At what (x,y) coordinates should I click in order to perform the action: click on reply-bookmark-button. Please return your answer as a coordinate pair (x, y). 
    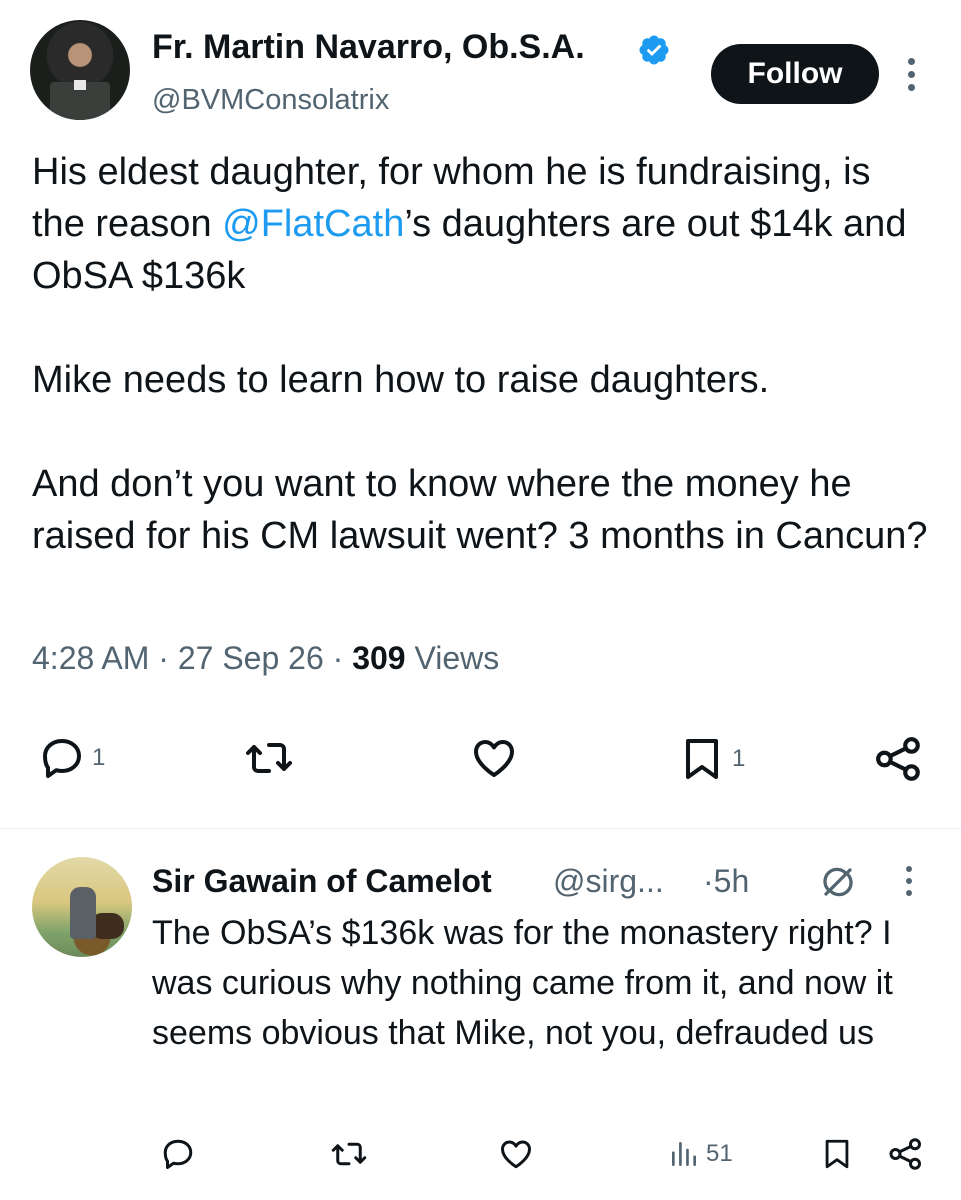
    Looking at the image, I should click on (837, 1154).